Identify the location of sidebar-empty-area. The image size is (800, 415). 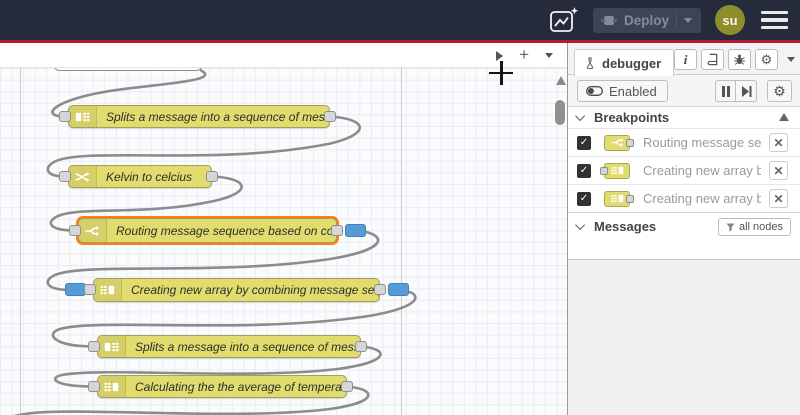
(684, 337).